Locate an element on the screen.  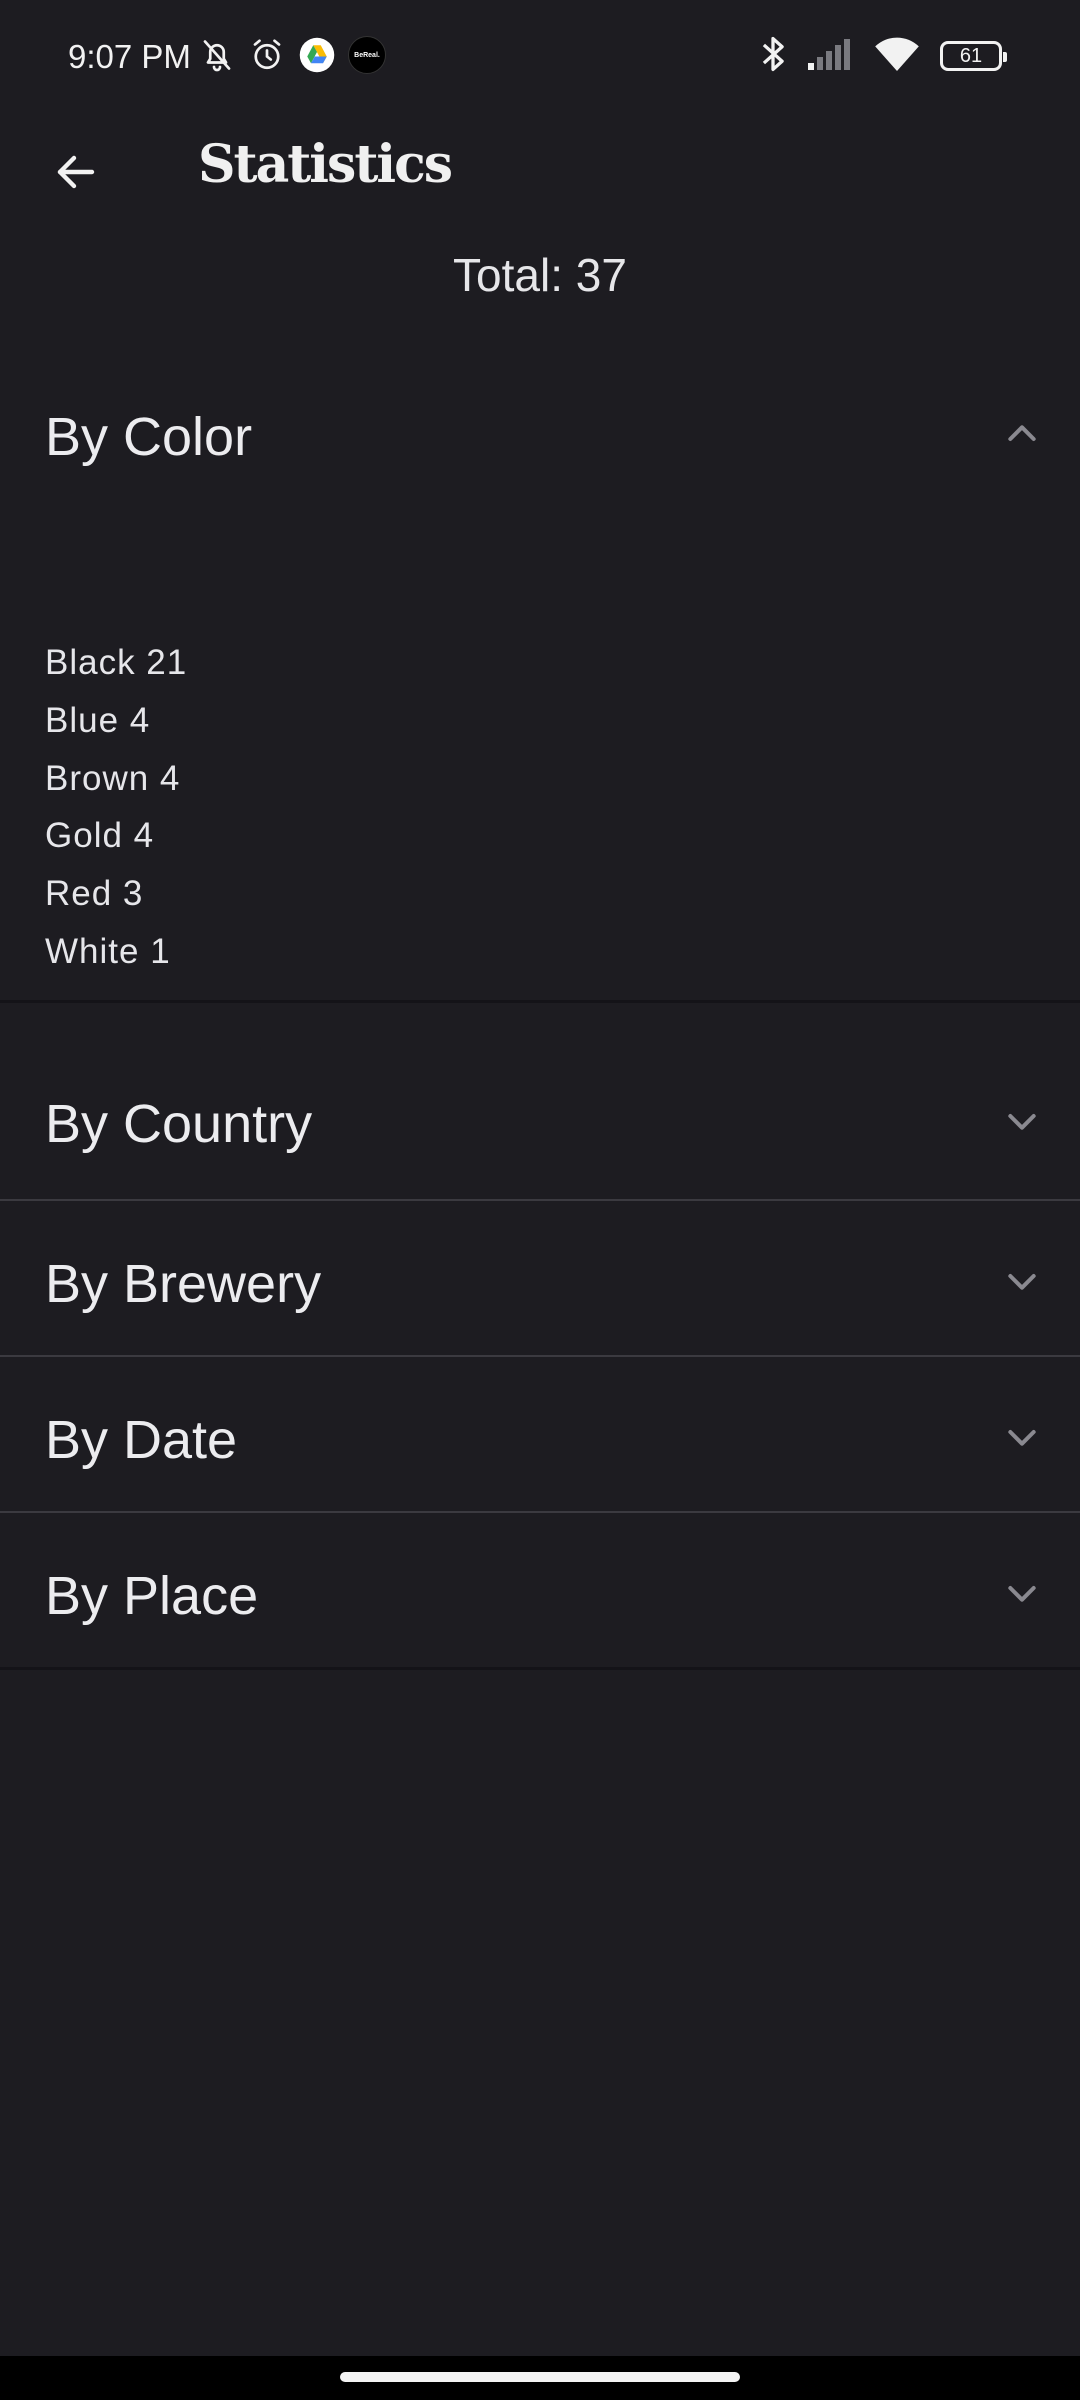
divider is located at coordinates (540, 1668).